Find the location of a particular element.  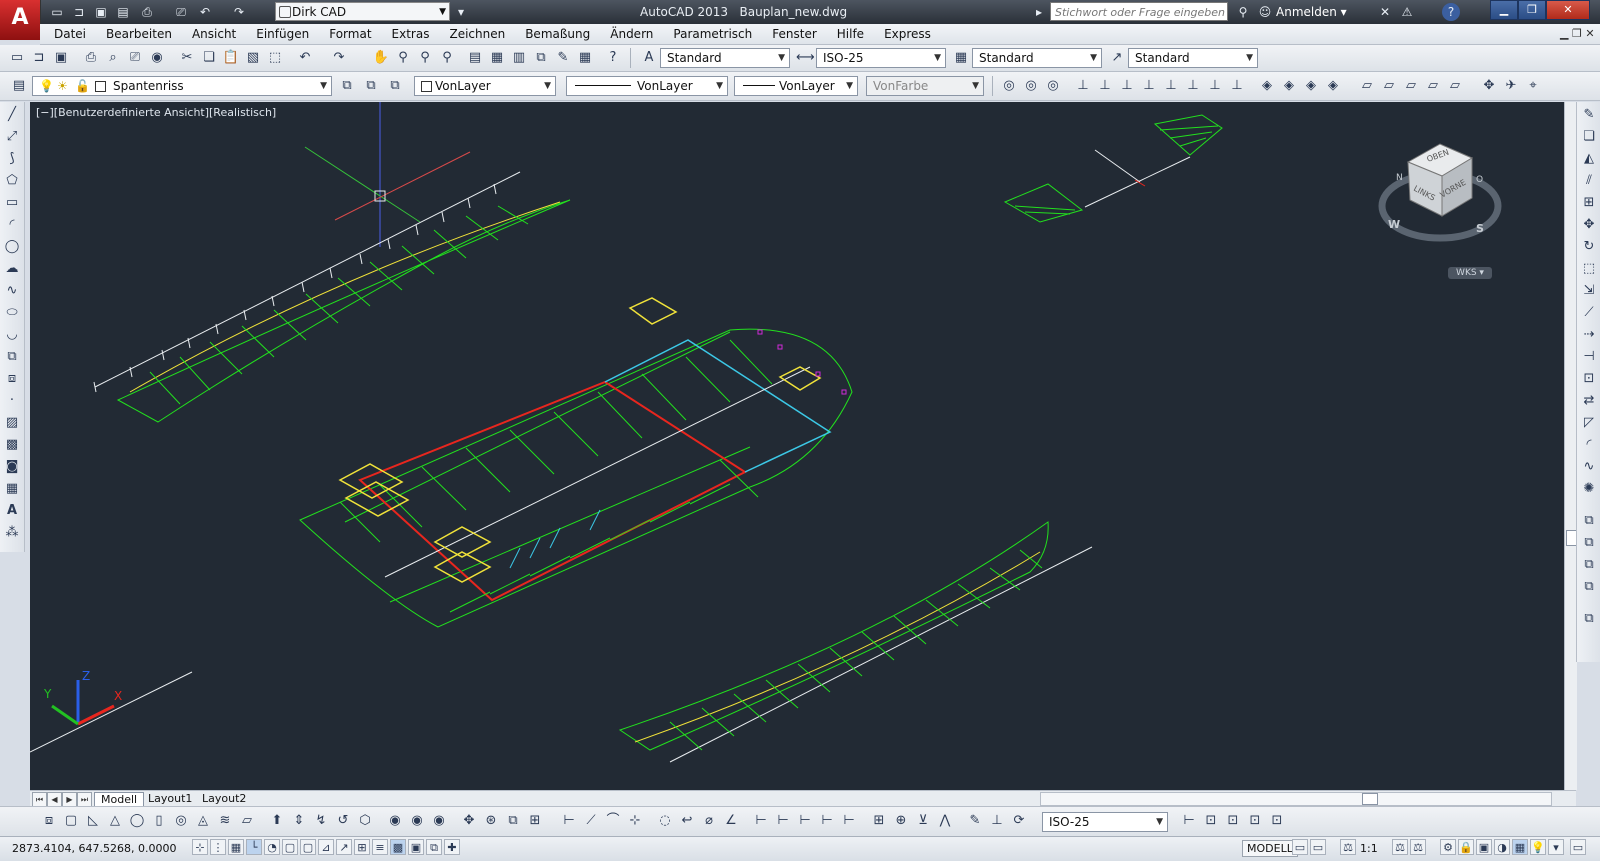

publish-icon: ⎚ is located at coordinates (135, 58).